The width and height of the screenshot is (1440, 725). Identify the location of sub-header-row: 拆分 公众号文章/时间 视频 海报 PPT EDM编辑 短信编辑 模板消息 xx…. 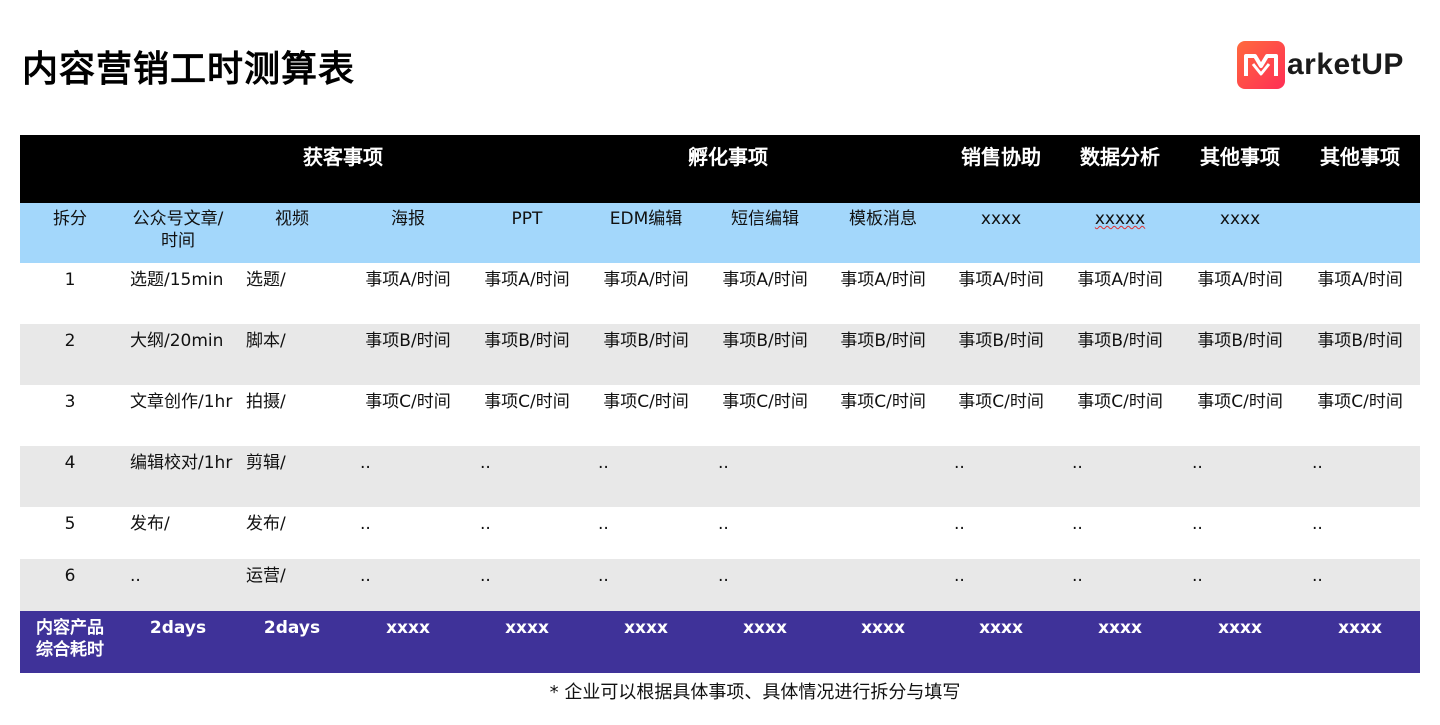
(720, 233).